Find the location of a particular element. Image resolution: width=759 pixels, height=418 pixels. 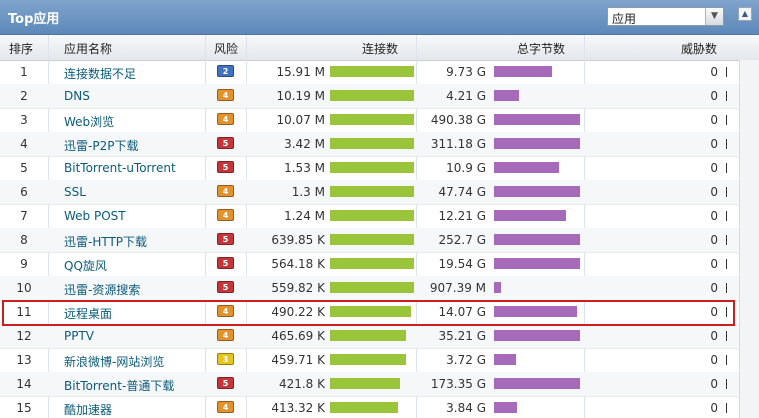

total-bytes-value: 3.84 G is located at coordinates (466, 408).